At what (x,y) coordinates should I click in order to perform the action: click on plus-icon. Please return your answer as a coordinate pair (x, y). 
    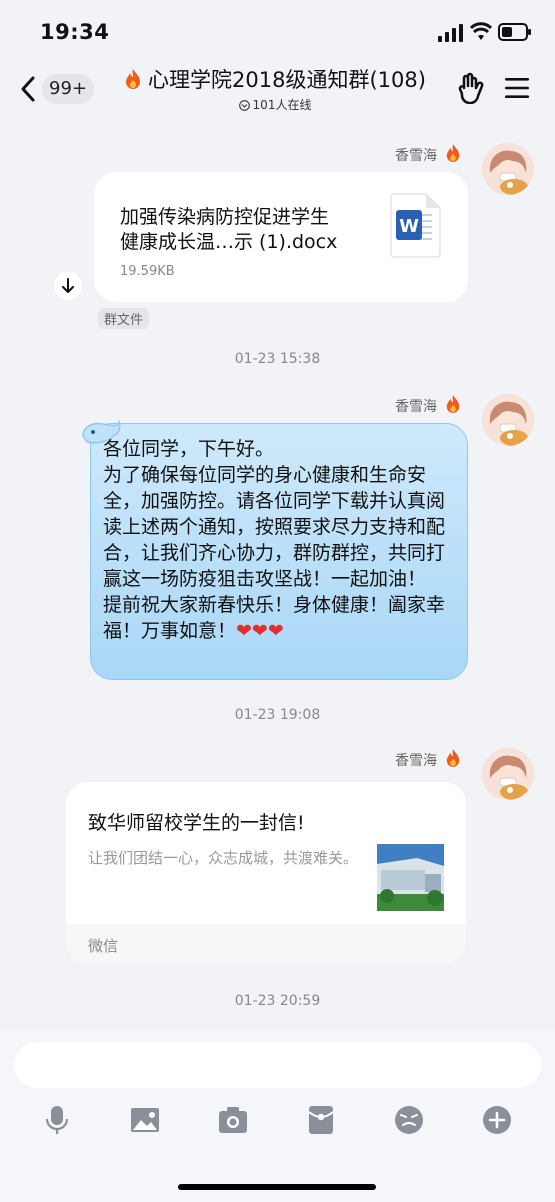
    Looking at the image, I should click on (497, 1120).